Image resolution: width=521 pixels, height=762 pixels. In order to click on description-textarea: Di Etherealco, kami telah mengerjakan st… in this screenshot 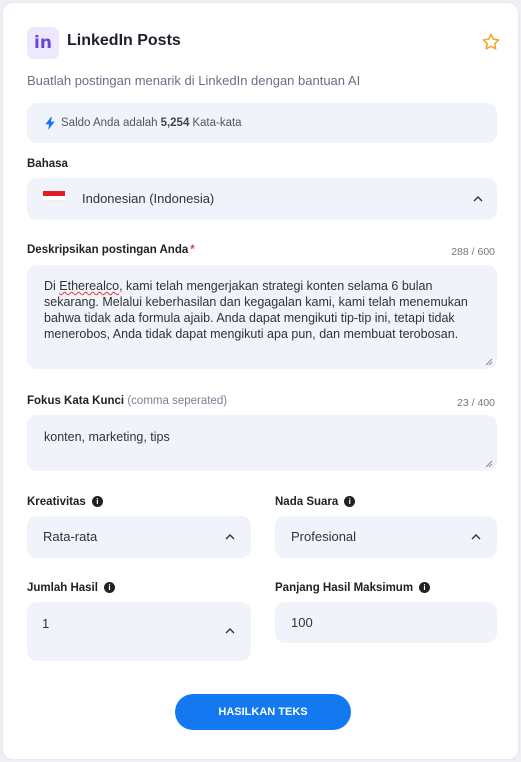, I will do `click(262, 317)`.